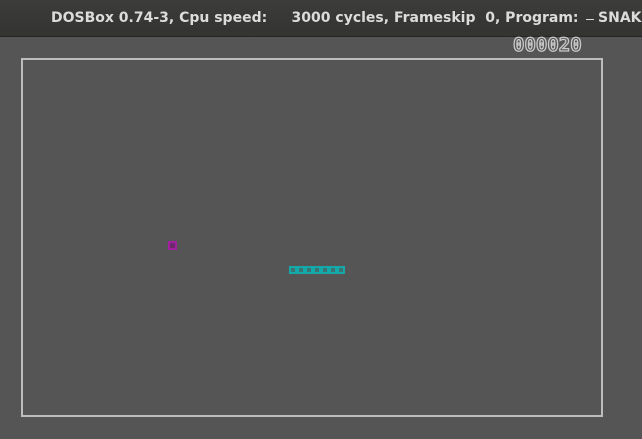  I want to click on snake, so click(317, 270).